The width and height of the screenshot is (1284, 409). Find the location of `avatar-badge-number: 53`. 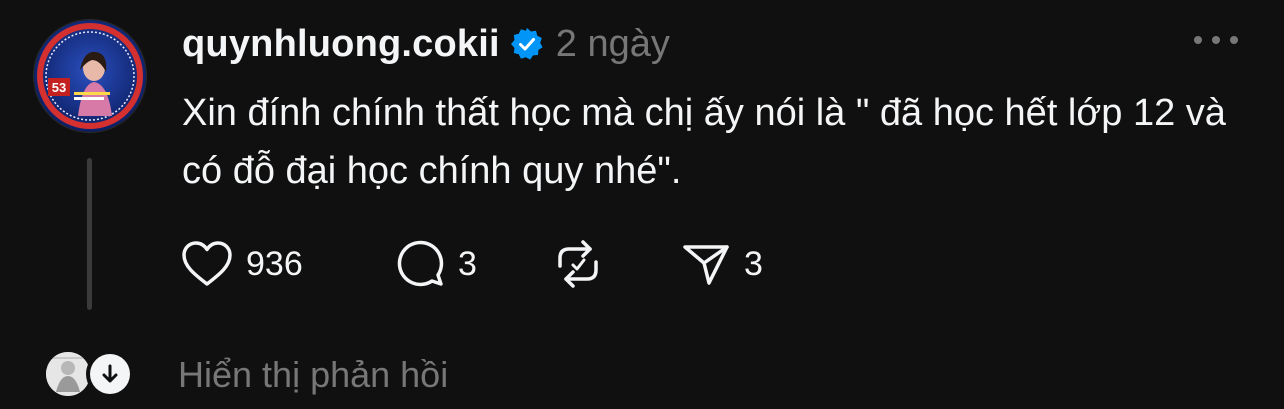

avatar-badge-number: 53 is located at coordinates (59, 87).